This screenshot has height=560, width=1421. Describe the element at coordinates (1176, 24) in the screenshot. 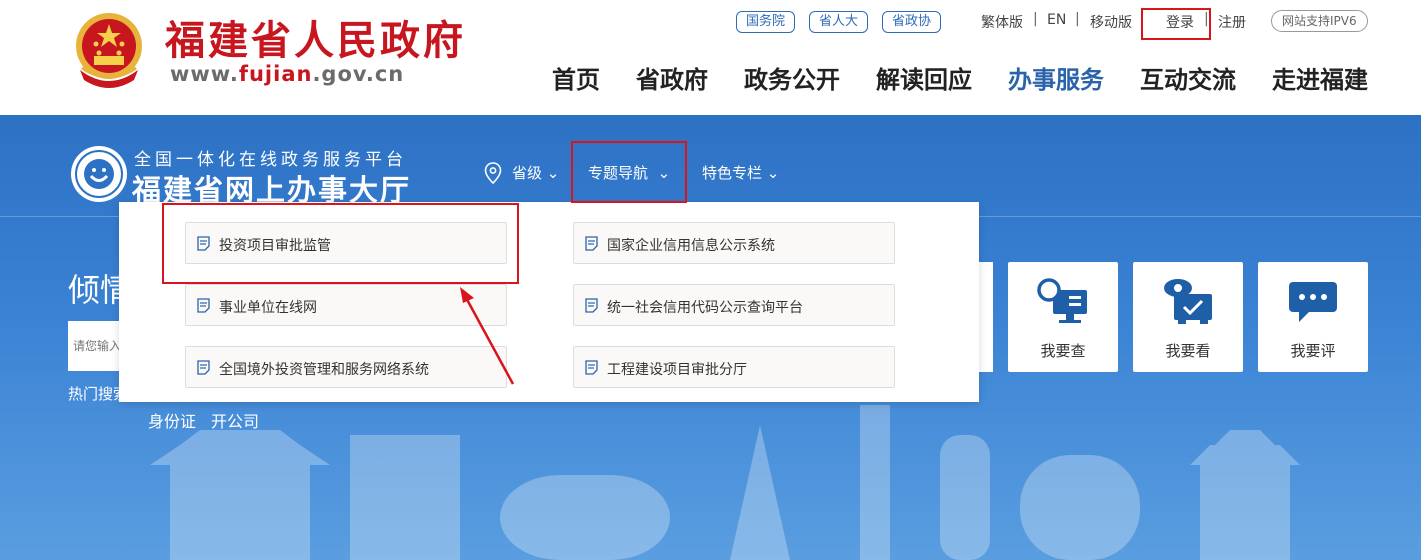

I see `annotation-box-login` at that location.